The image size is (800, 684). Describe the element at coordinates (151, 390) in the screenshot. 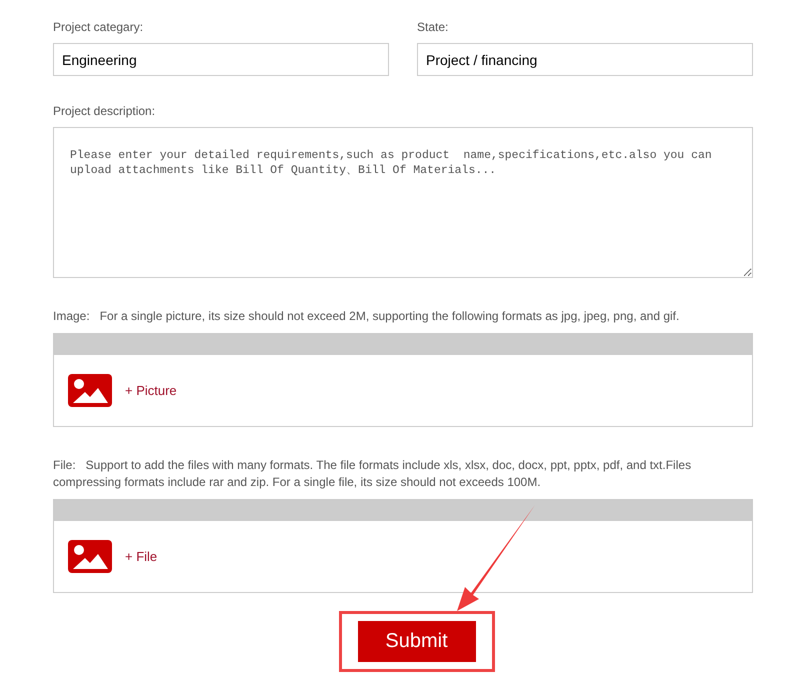

I see `add-link: + Picture` at that location.